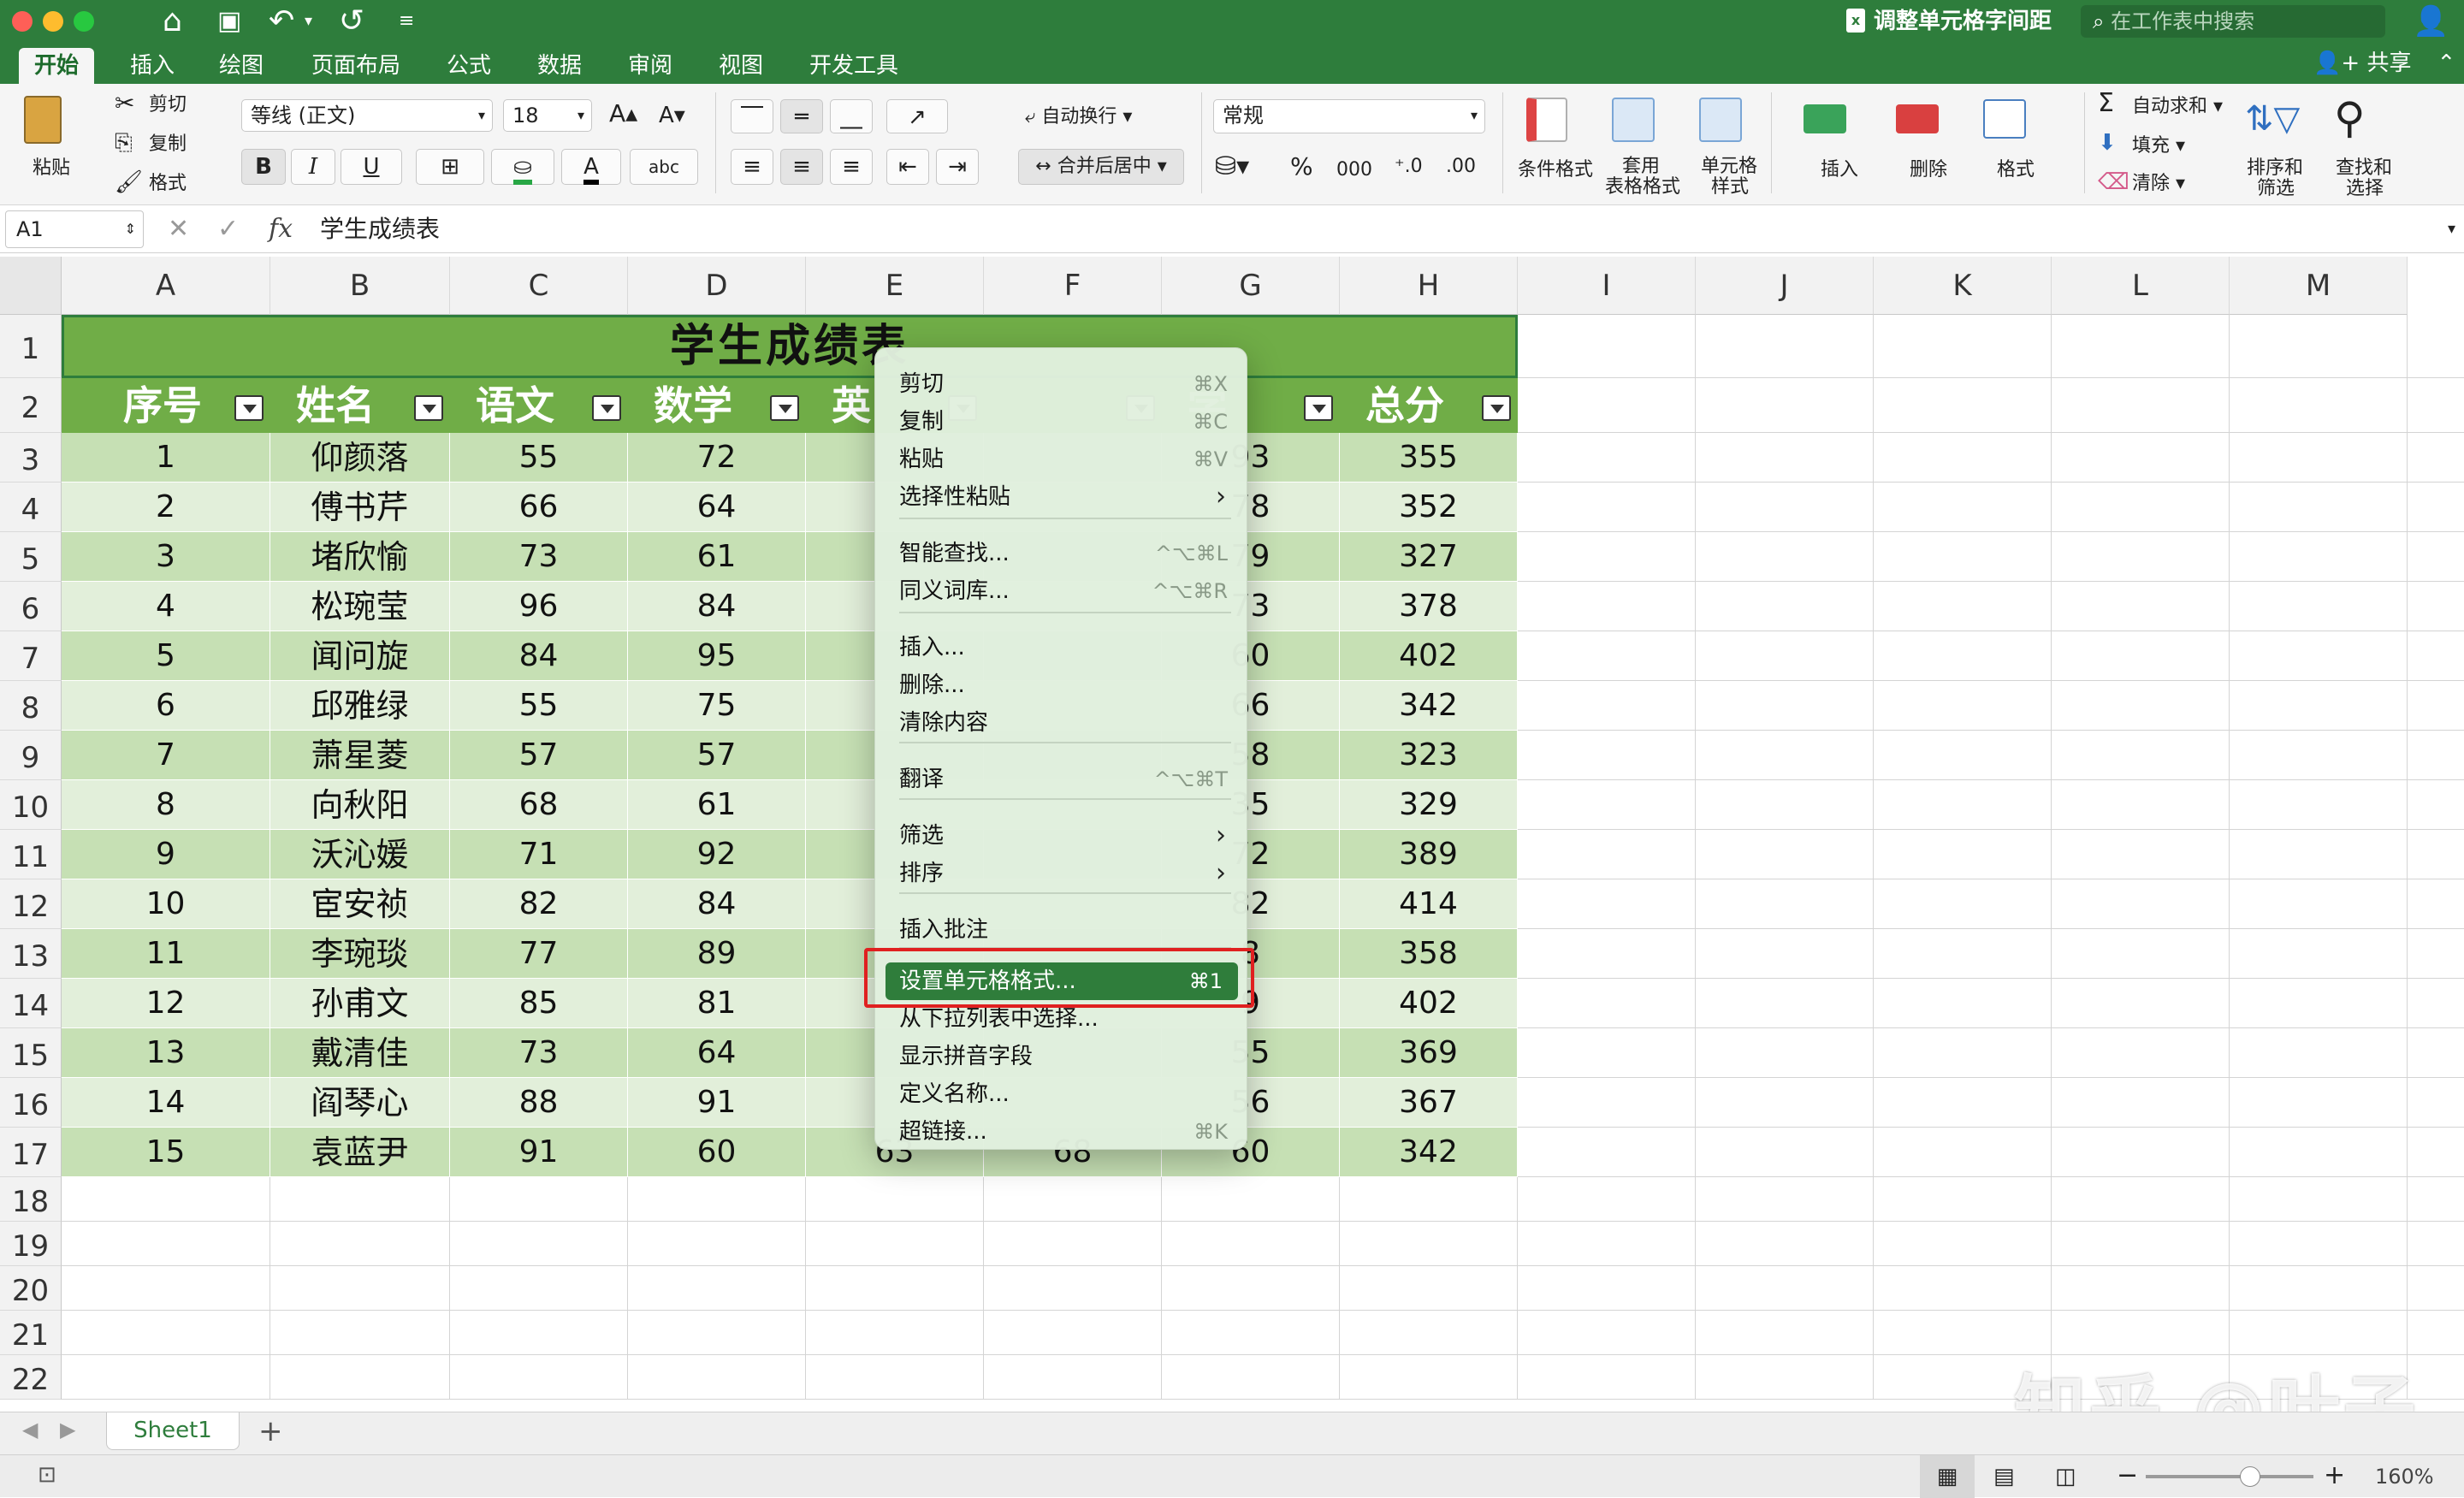 This screenshot has height=1498, width=2464. What do you see at coordinates (1642, 187) in the screenshot?
I see `table-format-label-2: 表格格式` at bounding box center [1642, 187].